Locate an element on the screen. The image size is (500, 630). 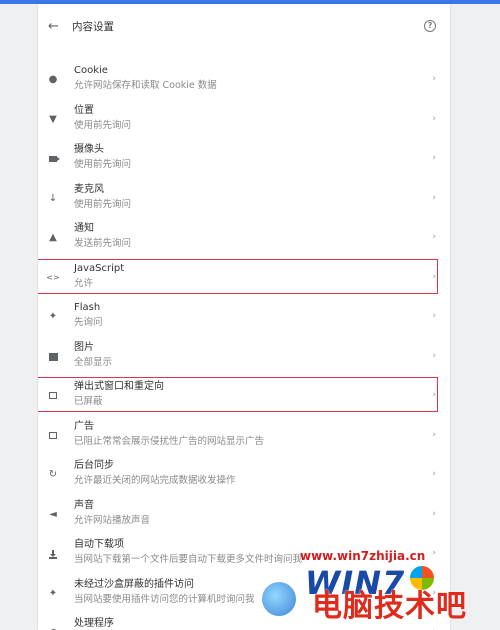
settings-item-subtitle: 允许网站播放声音 is located at coordinates (112, 520).